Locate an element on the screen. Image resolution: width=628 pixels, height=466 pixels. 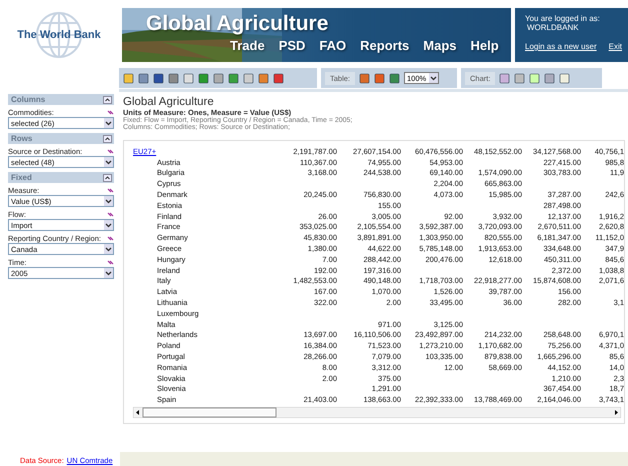
nav-link: PSD is located at coordinates (292, 45).